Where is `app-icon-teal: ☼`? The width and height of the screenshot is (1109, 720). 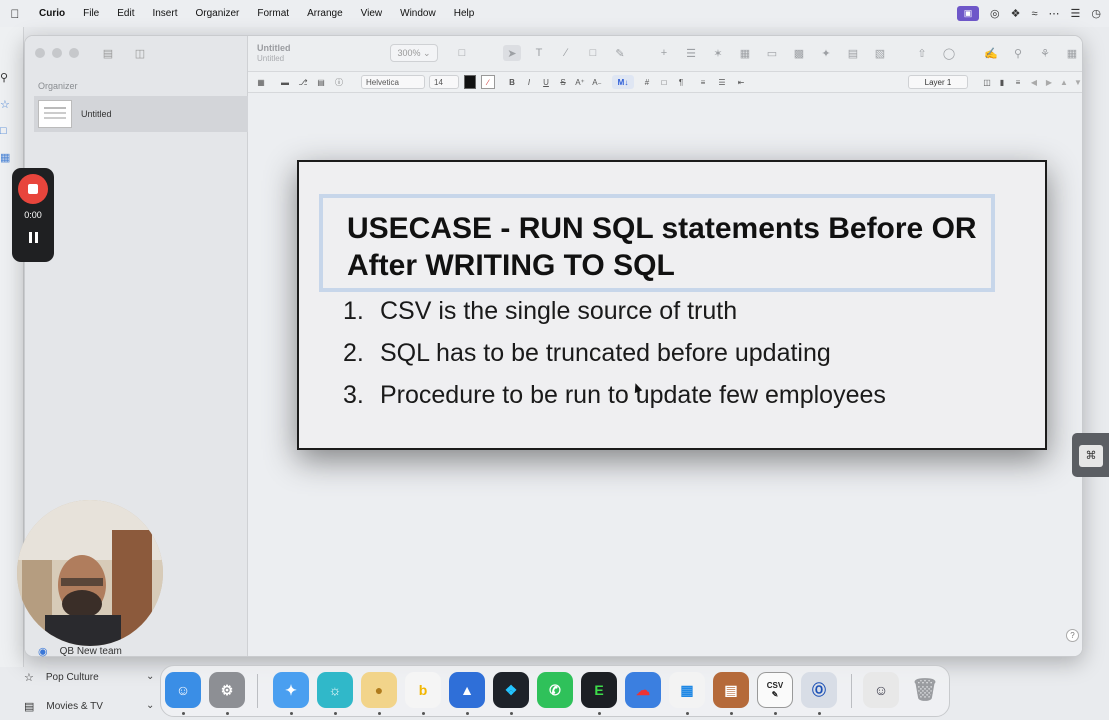
app-icon-teal: ☼ is located at coordinates (335, 690).